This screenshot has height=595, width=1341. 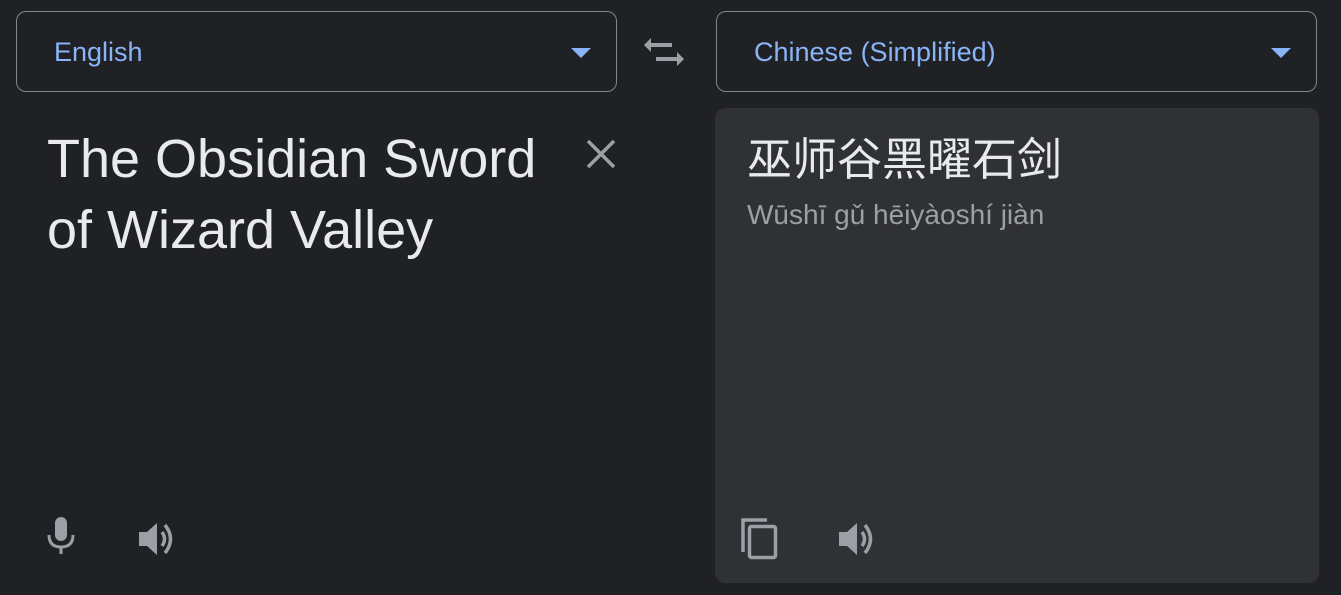 I want to click on microphone-button, so click(x=61, y=537).